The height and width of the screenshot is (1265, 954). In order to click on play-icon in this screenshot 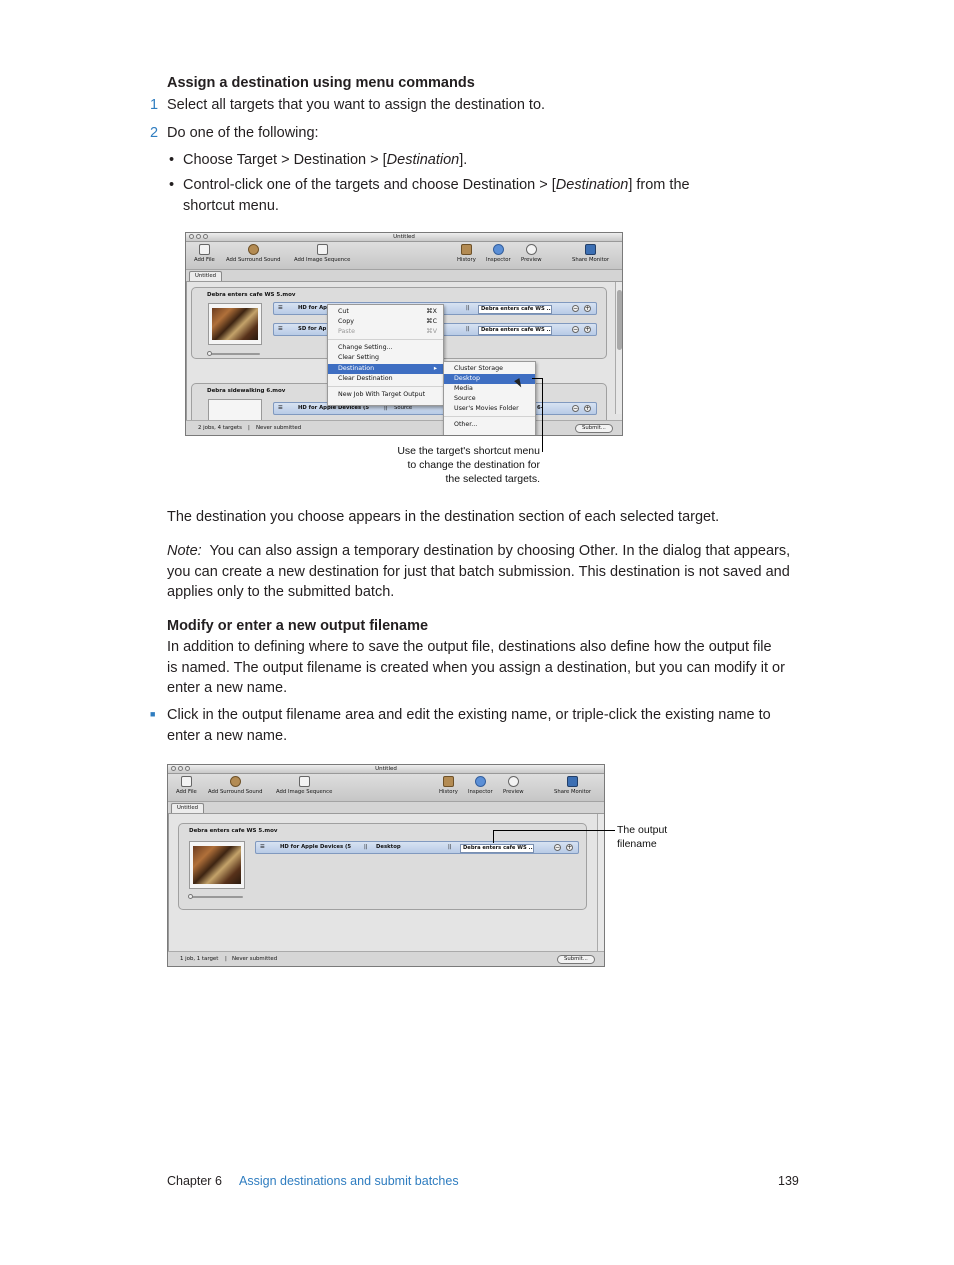, I will do `click(513, 781)`.